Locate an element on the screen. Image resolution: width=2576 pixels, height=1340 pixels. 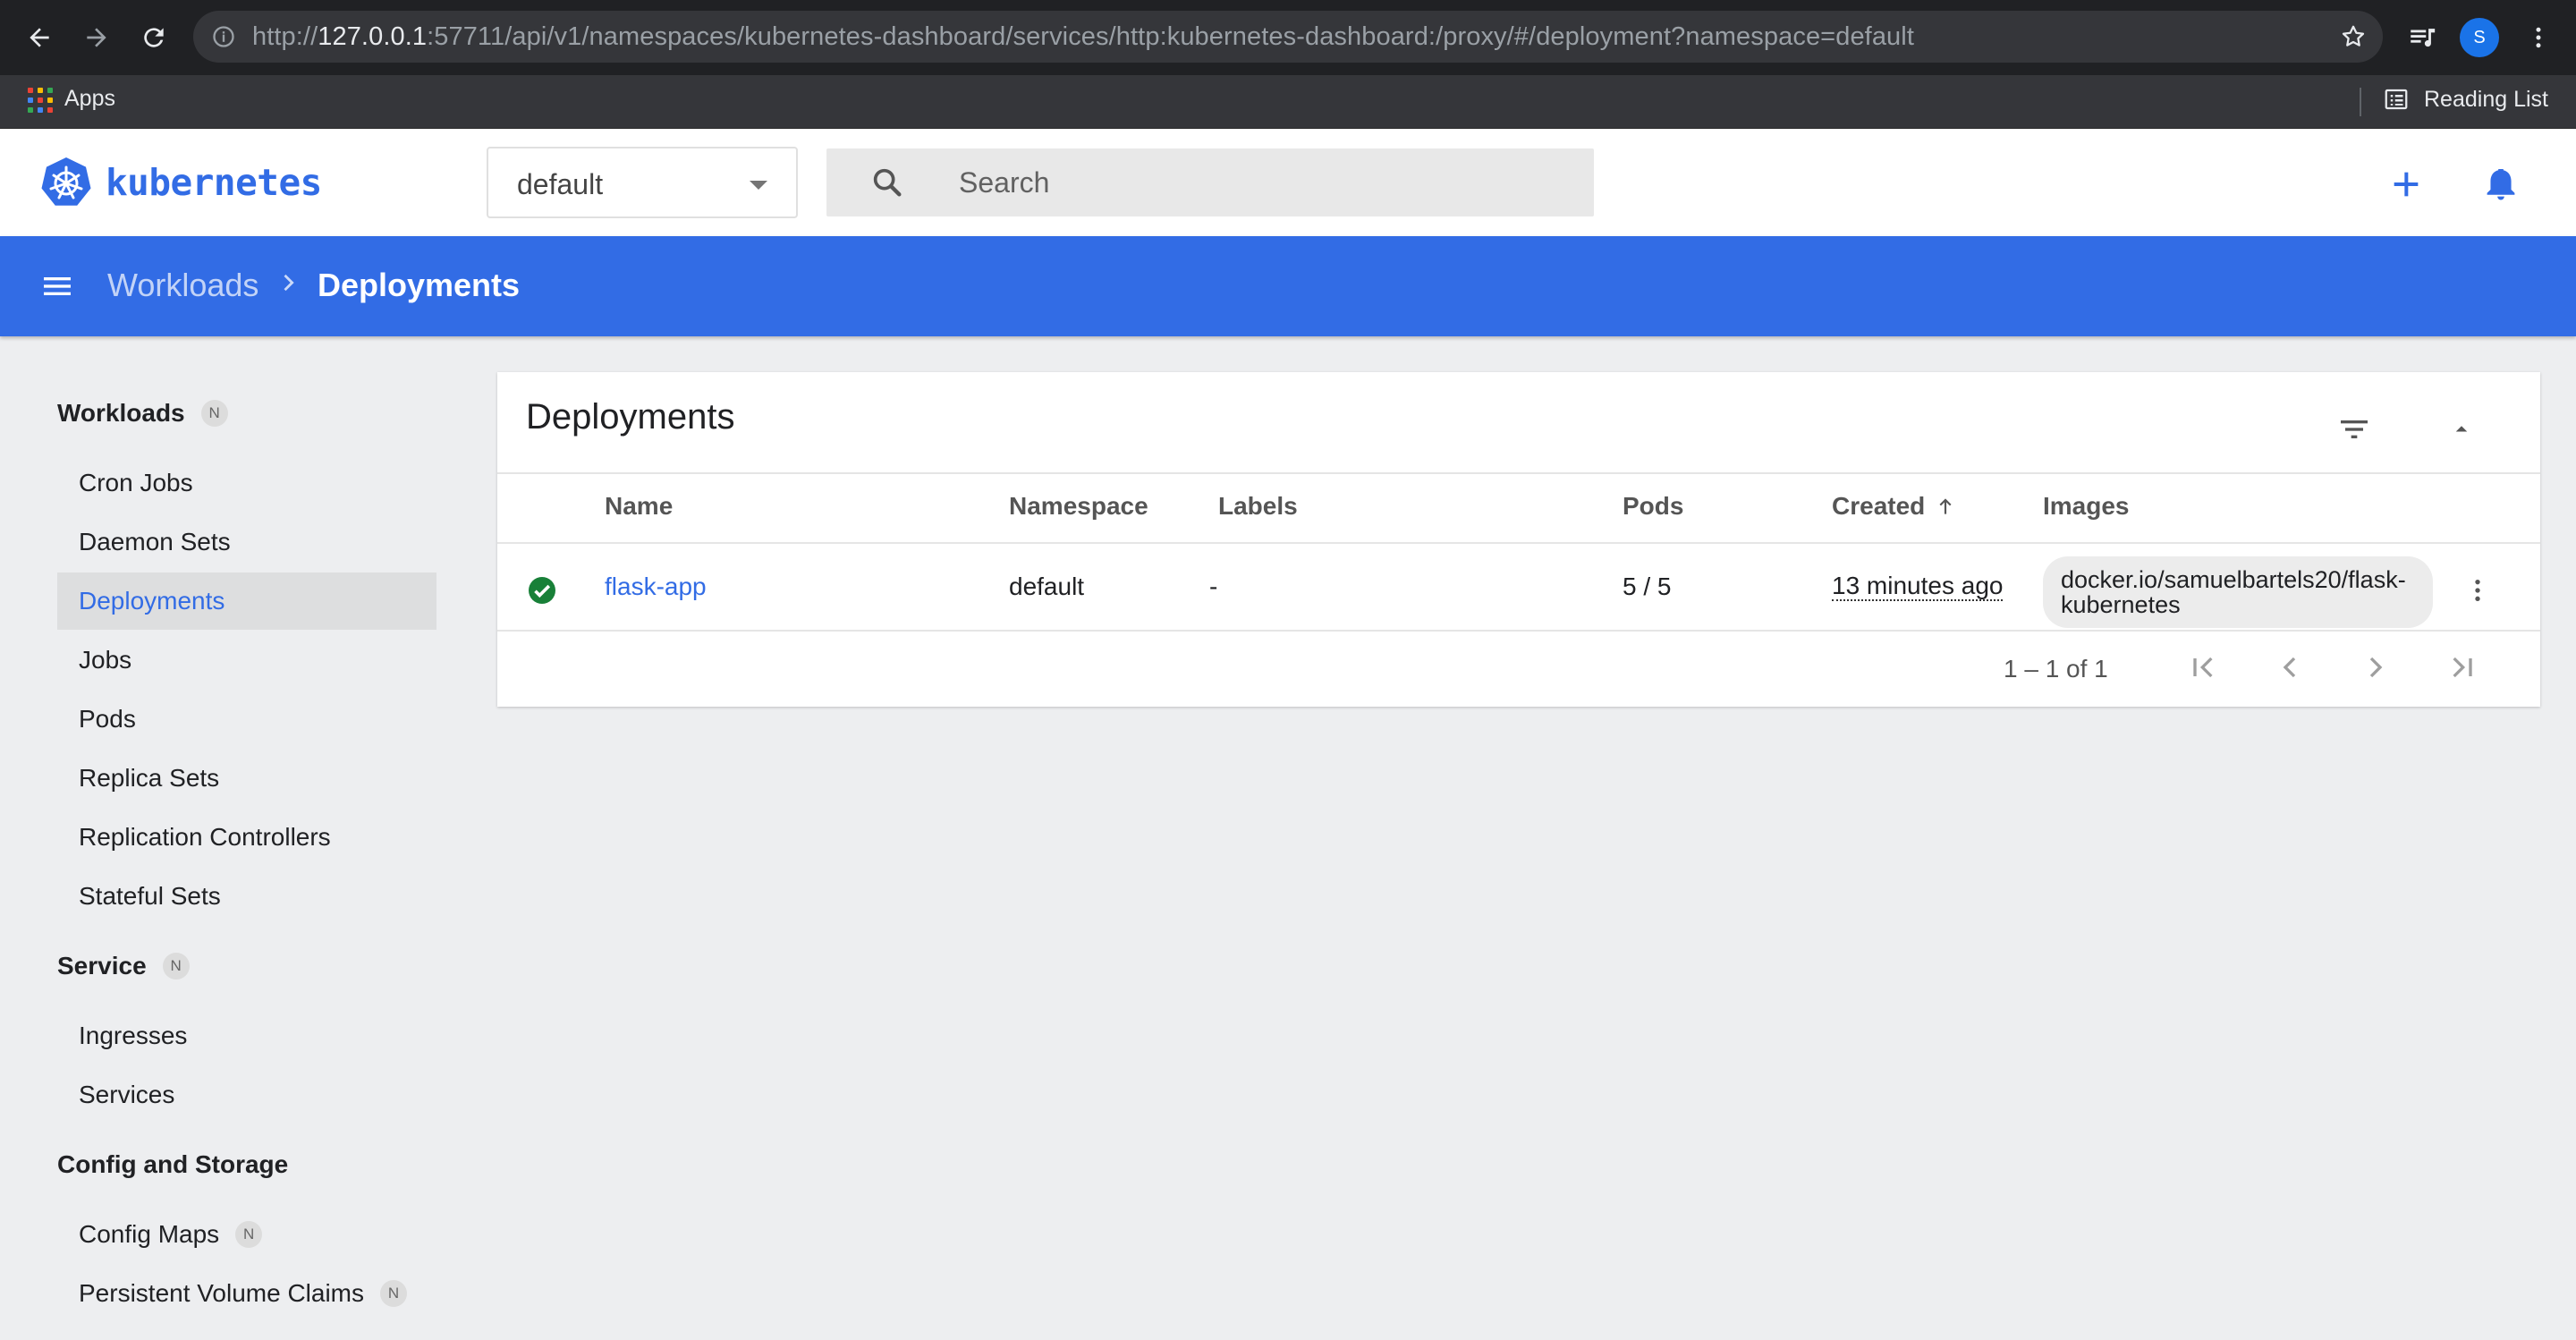
sidebar-item-persistent-volume-claims: Persistent Volume Claims N is located at coordinates (246, 1293).